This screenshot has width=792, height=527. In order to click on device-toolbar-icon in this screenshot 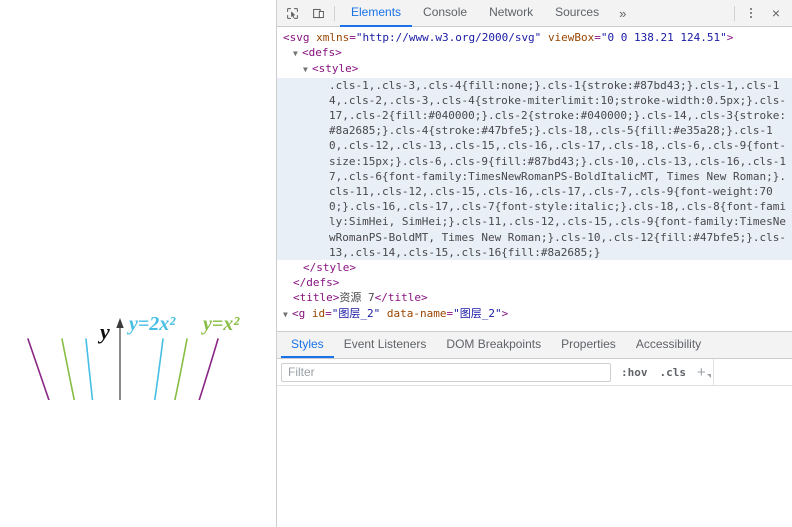, I will do `click(318, 13)`.